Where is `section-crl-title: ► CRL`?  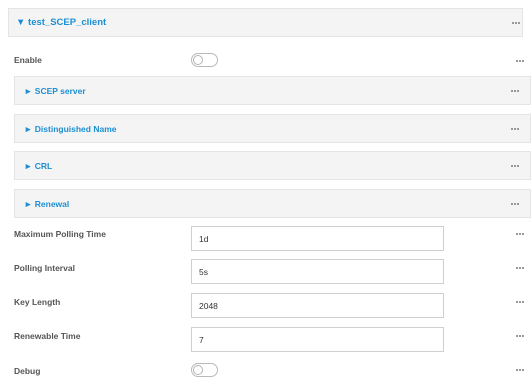 section-crl-title: ► CRL is located at coordinates (38, 166).